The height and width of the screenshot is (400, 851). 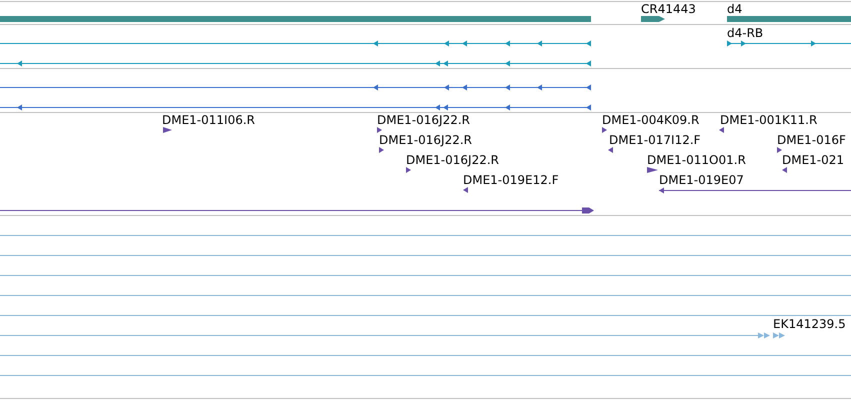 What do you see at coordinates (651, 120) in the screenshot?
I see `clone-label: DME1-004K09.R` at bounding box center [651, 120].